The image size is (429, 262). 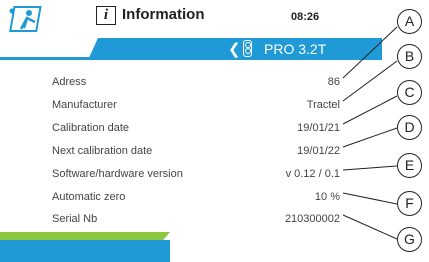 I want to click on callout-f: F, so click(x=409, y=203).